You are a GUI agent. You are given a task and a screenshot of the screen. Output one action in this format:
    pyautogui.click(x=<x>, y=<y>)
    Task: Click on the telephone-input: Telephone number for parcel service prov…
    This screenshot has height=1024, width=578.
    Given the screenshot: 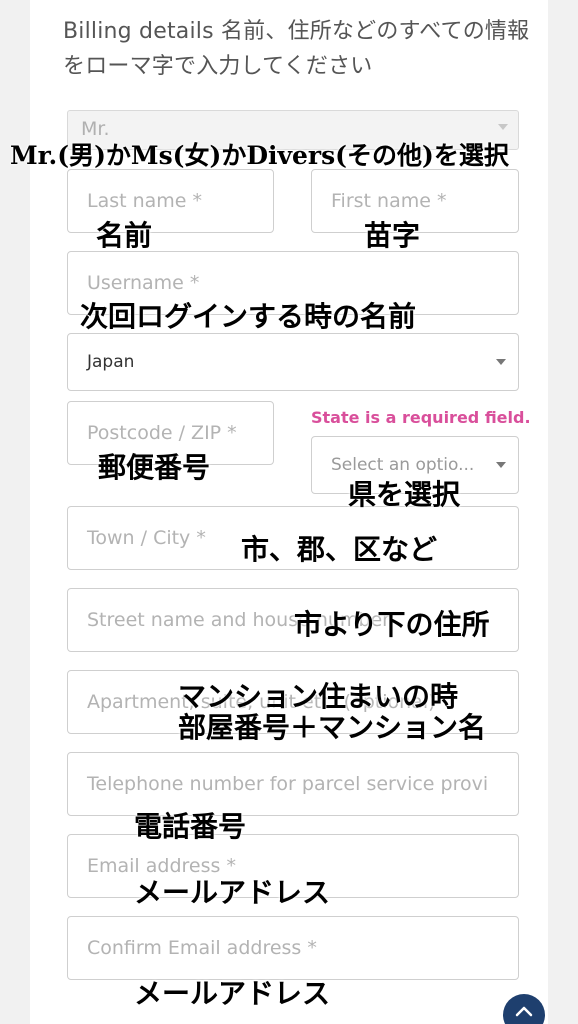 What is the action you would take?
    pyautogui.click(x=293, y=784)
    